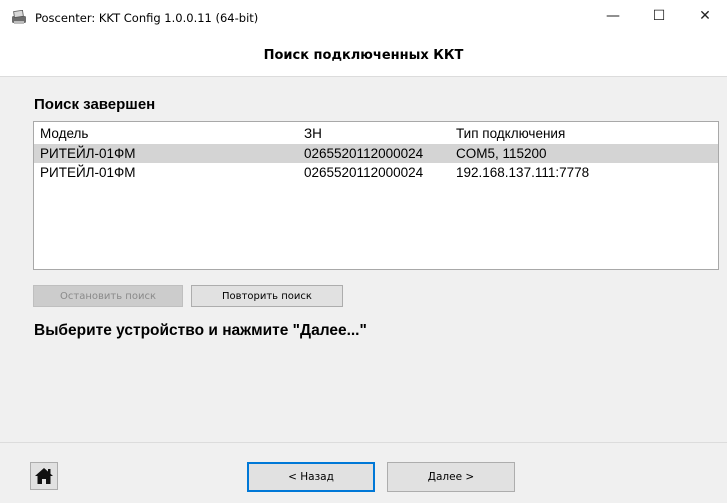 This screenshot has height=503, width=727. I want to click on row-connection: 192.168.137.111:7778, so click(523, 172).